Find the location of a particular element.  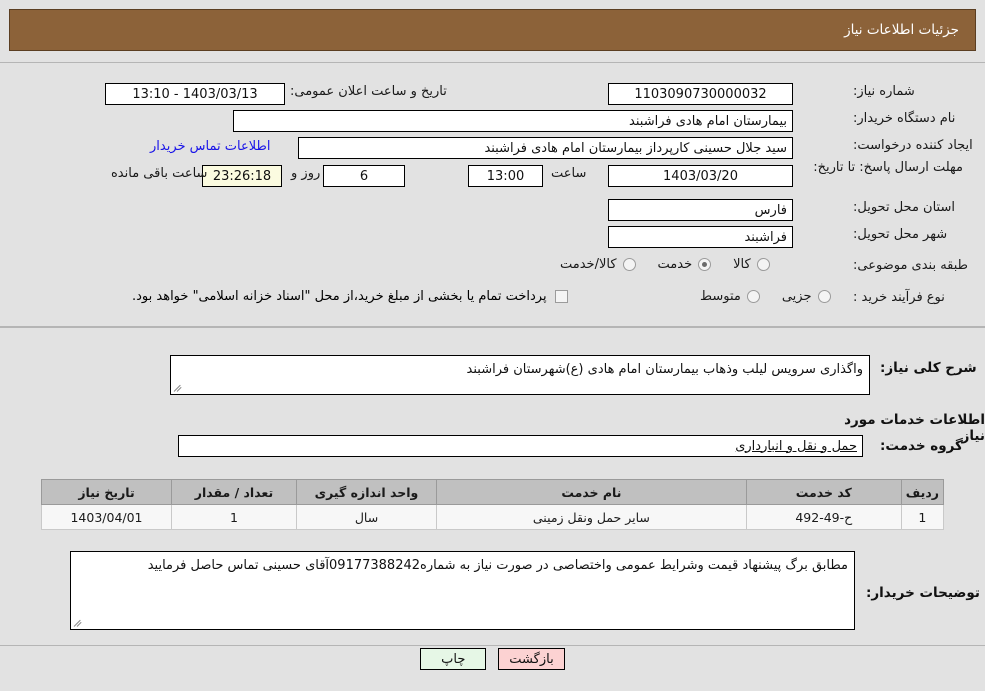

announce-datetime-label: تاریخ و ساعت اعلان عمومی: is located at coordinates (368, 91).